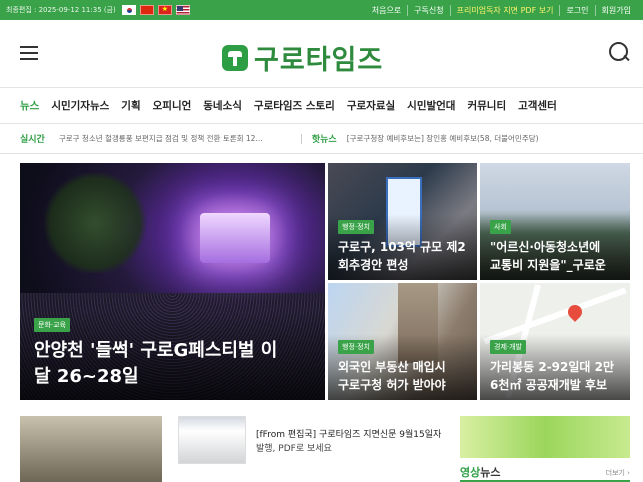 The height and width of the screenshot is (482, 643). Describe the element at coordinates (294, 105) in the screenshot. I see `nav-item-story: 구로타임즈 스토리` at that location.